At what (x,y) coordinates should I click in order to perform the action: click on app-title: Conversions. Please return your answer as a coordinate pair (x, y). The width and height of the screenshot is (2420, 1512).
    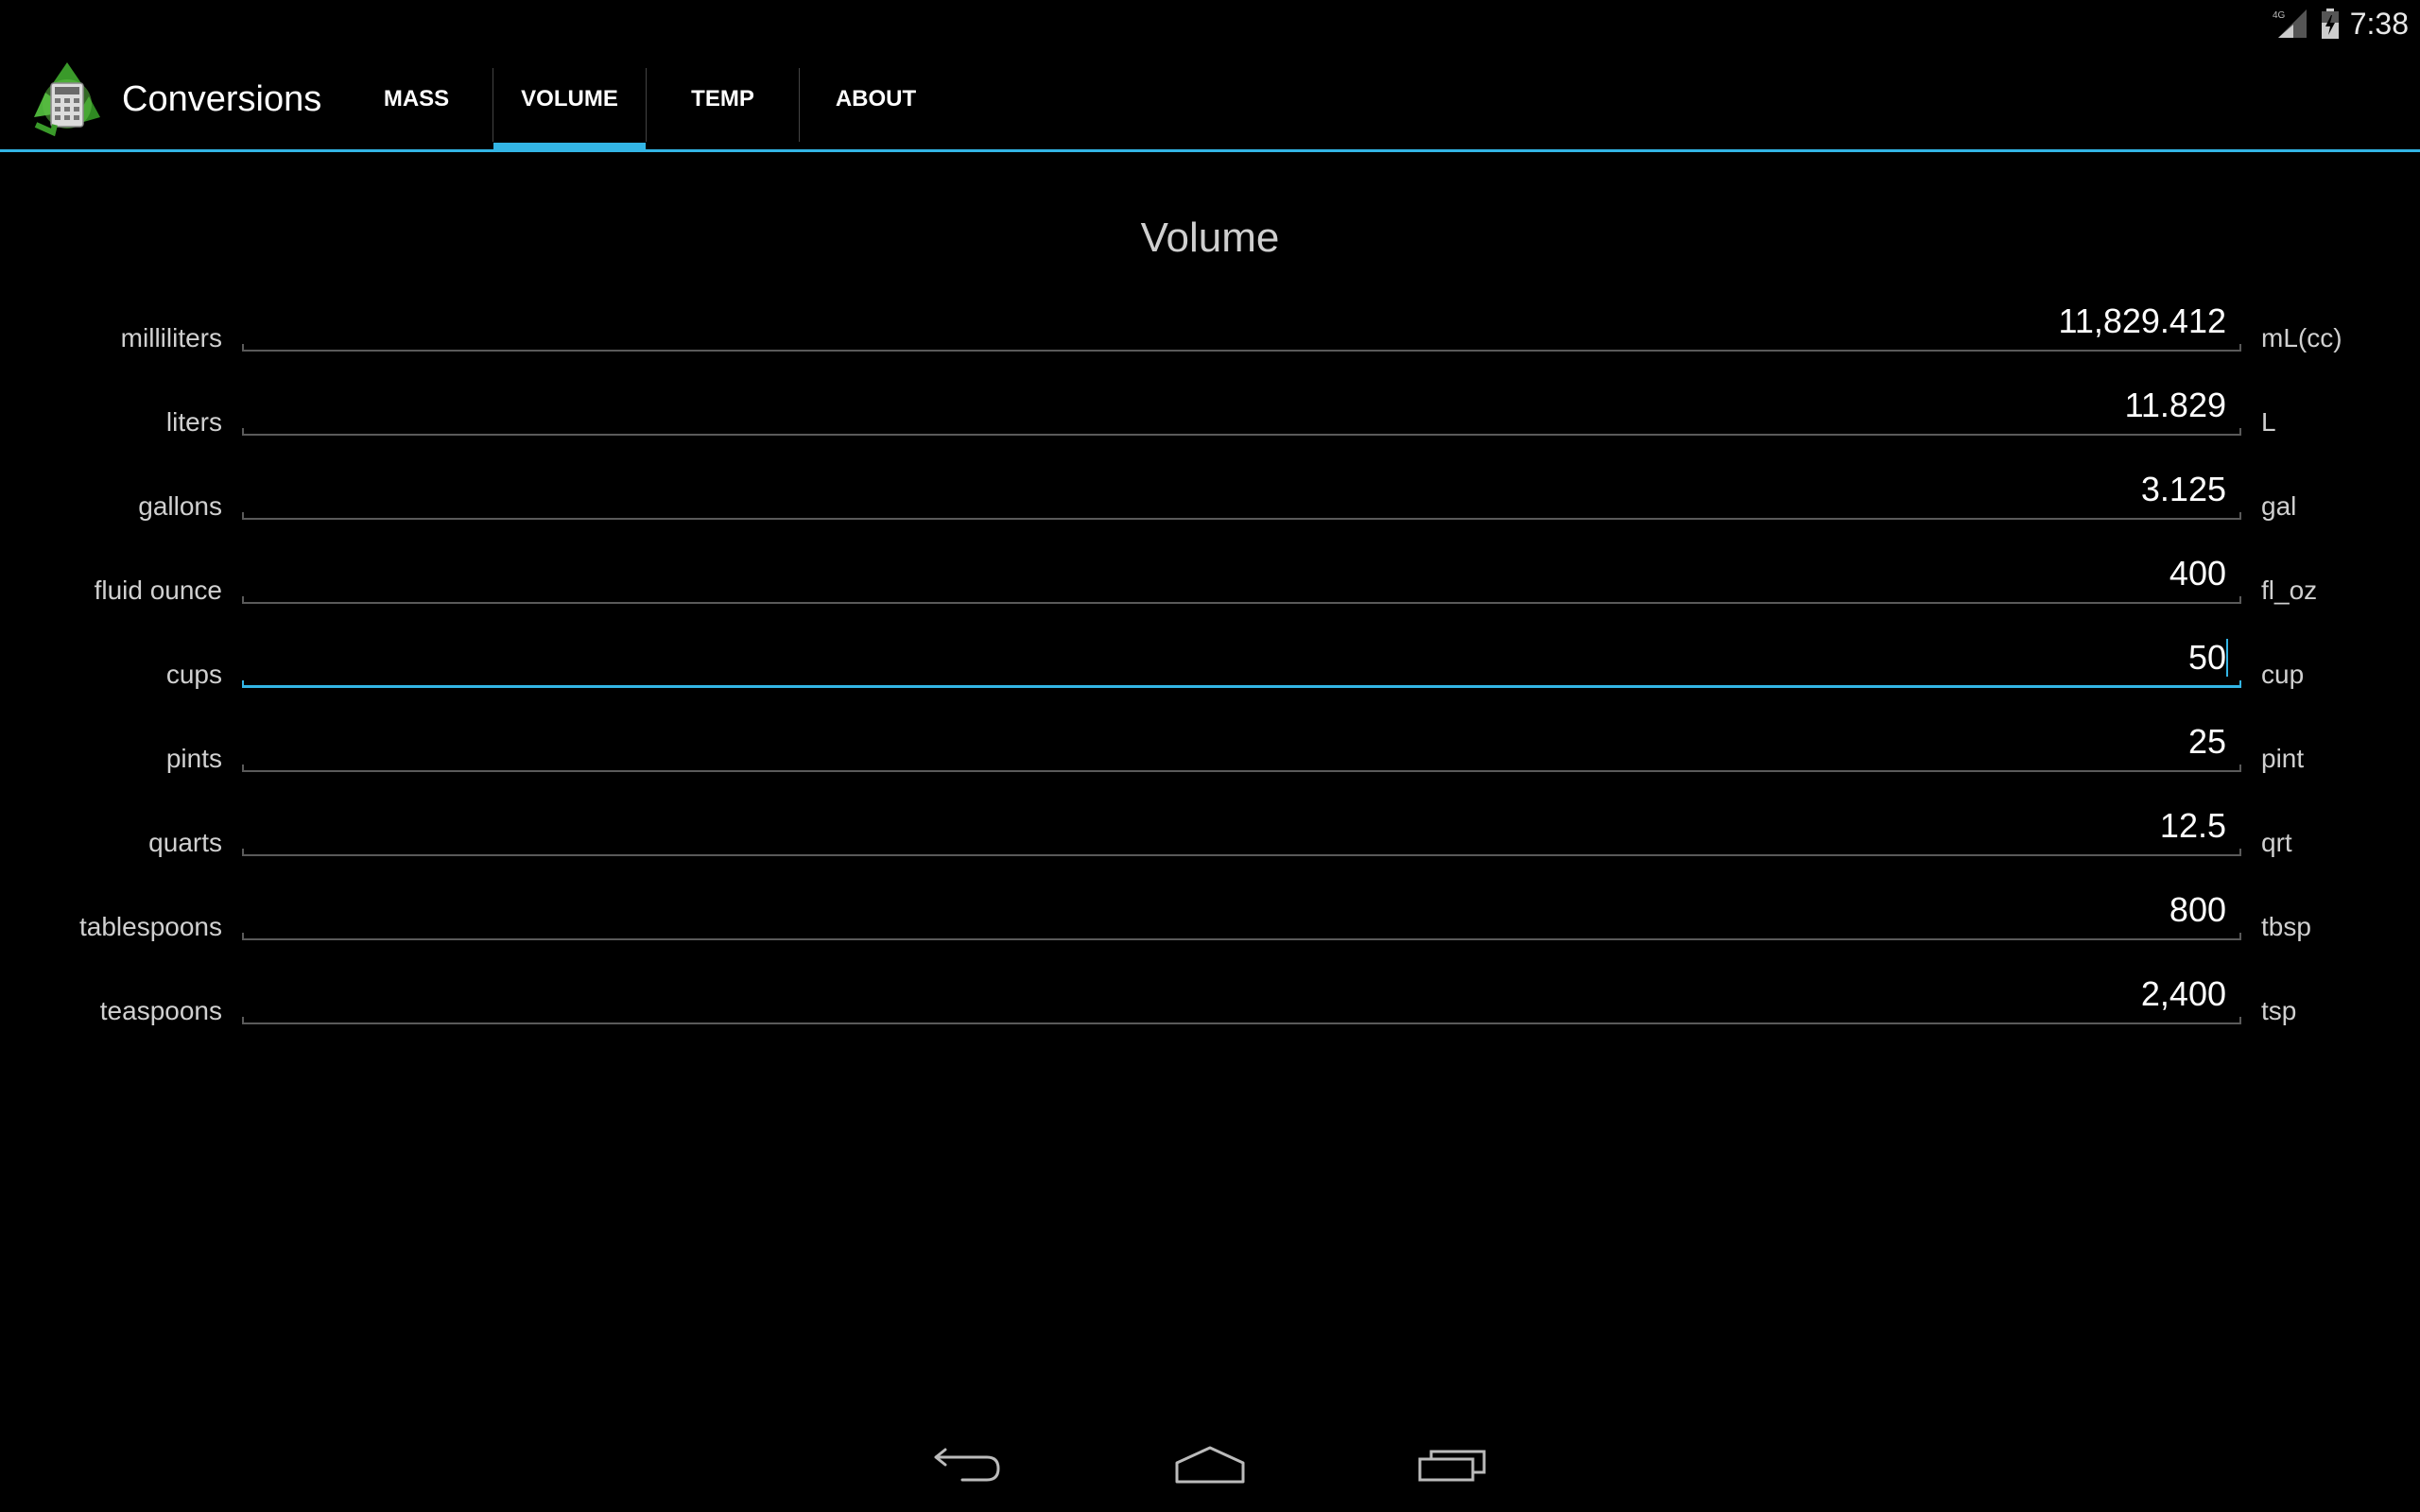
    Looking at the image, I should click on (222, 99).